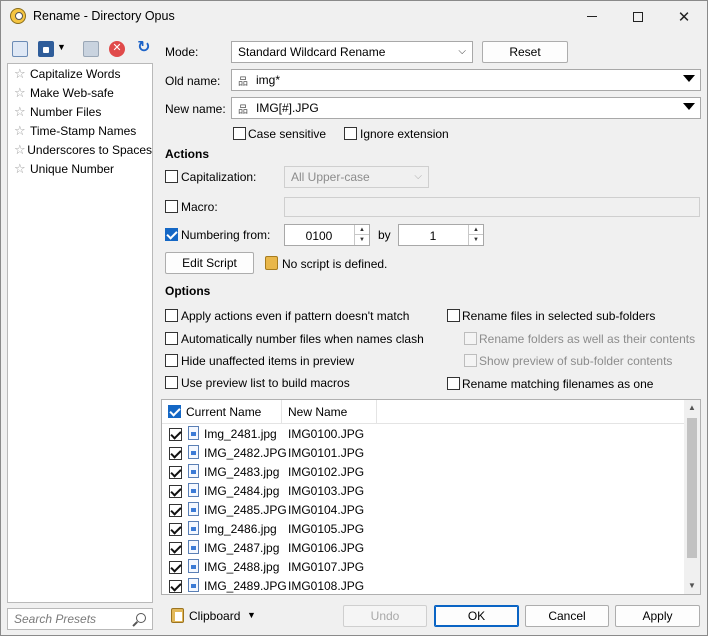 This screenshot has width=708, height=636. I want to click on new-name-column-header: New Name, so click(329, 412).